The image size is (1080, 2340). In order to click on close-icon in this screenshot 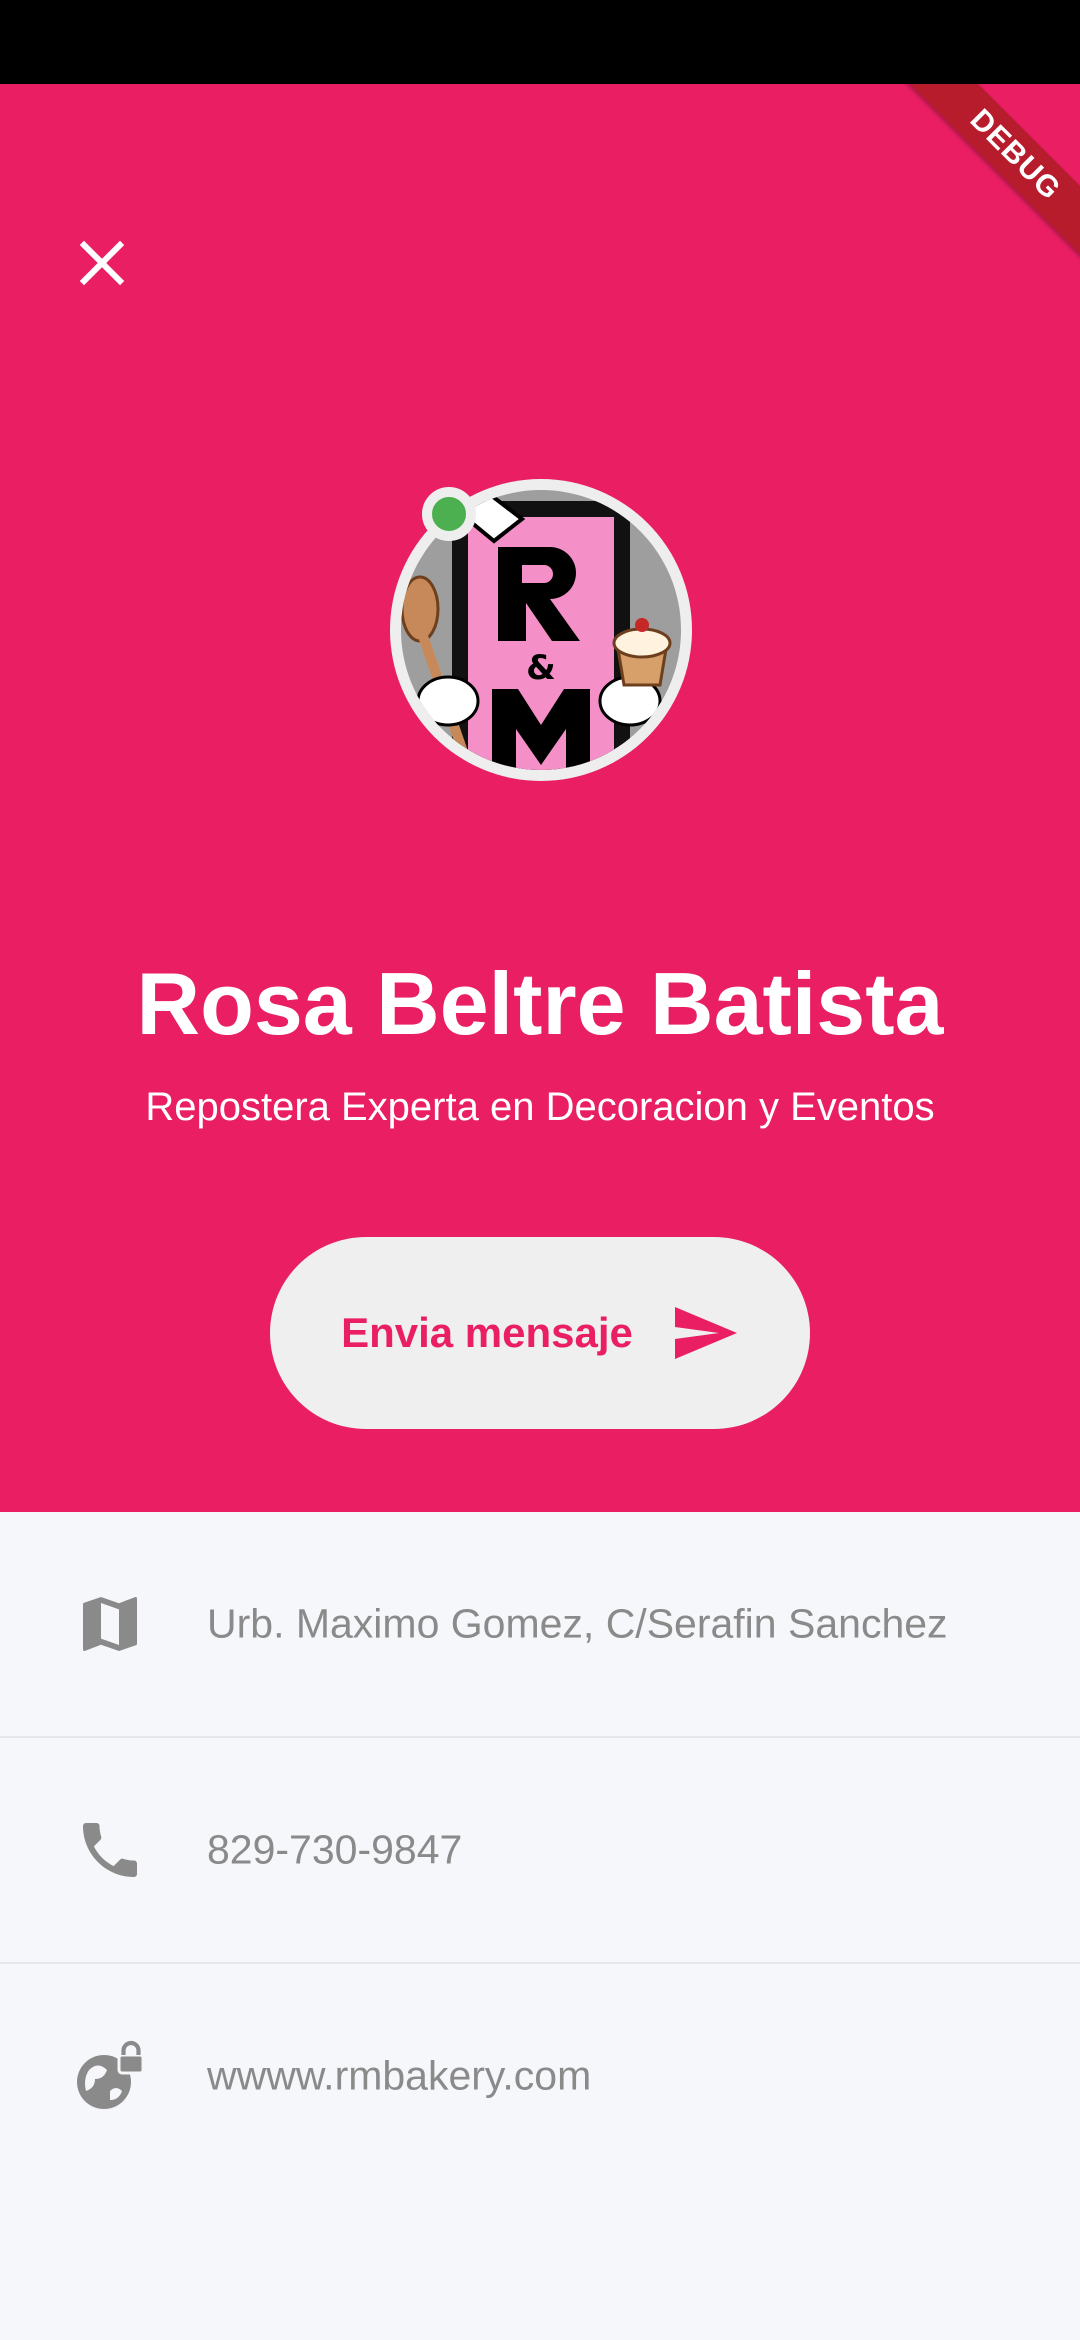, I will do `click(102, 263)`.